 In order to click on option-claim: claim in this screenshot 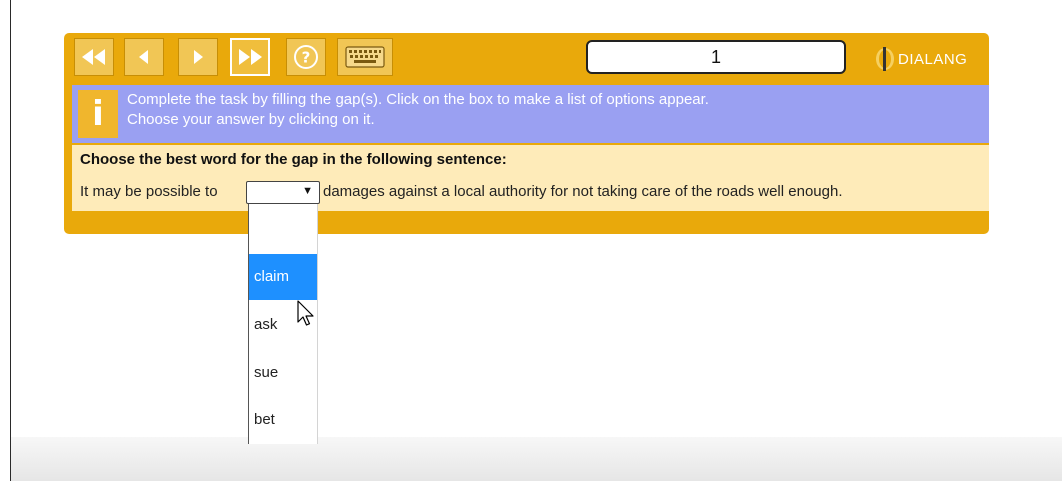, I will do `click(283, 277)`.